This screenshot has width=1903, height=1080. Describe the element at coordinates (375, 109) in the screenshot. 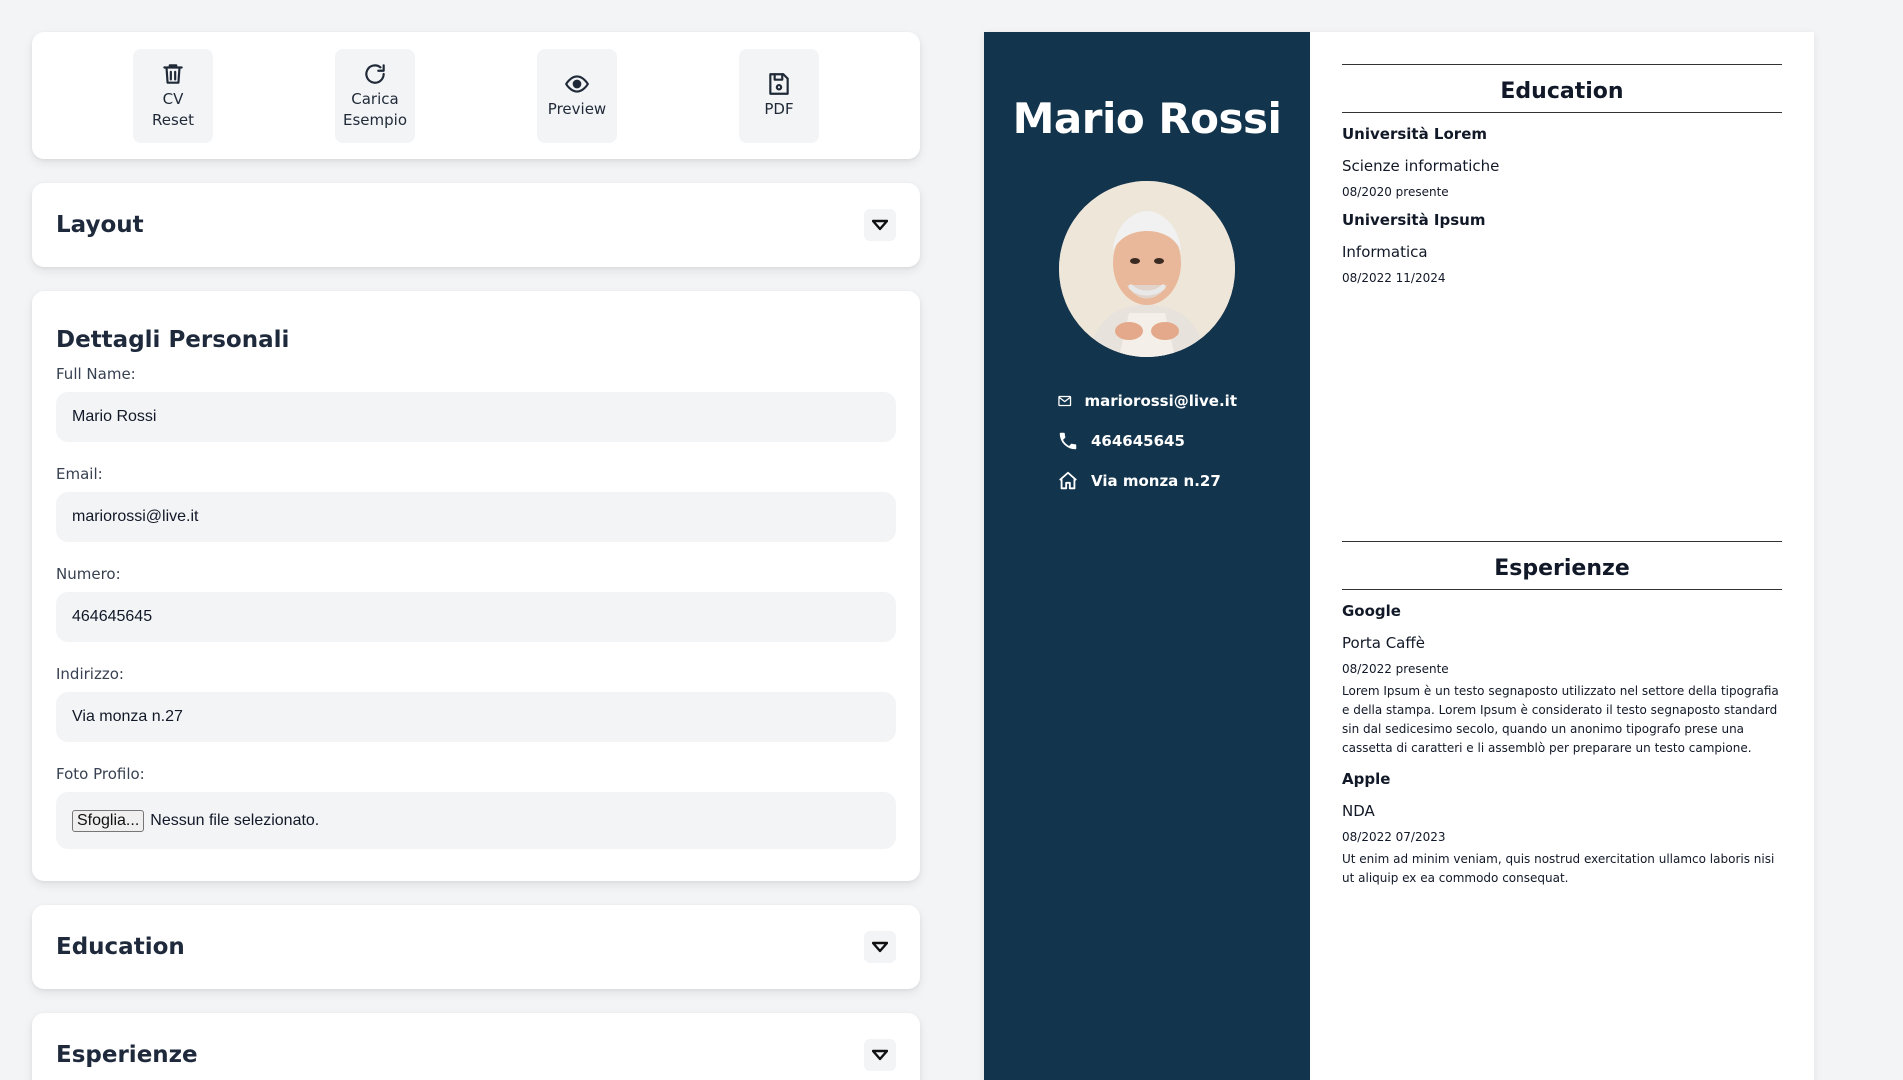

I see `load-example-label: Carica Esempio` at that location.